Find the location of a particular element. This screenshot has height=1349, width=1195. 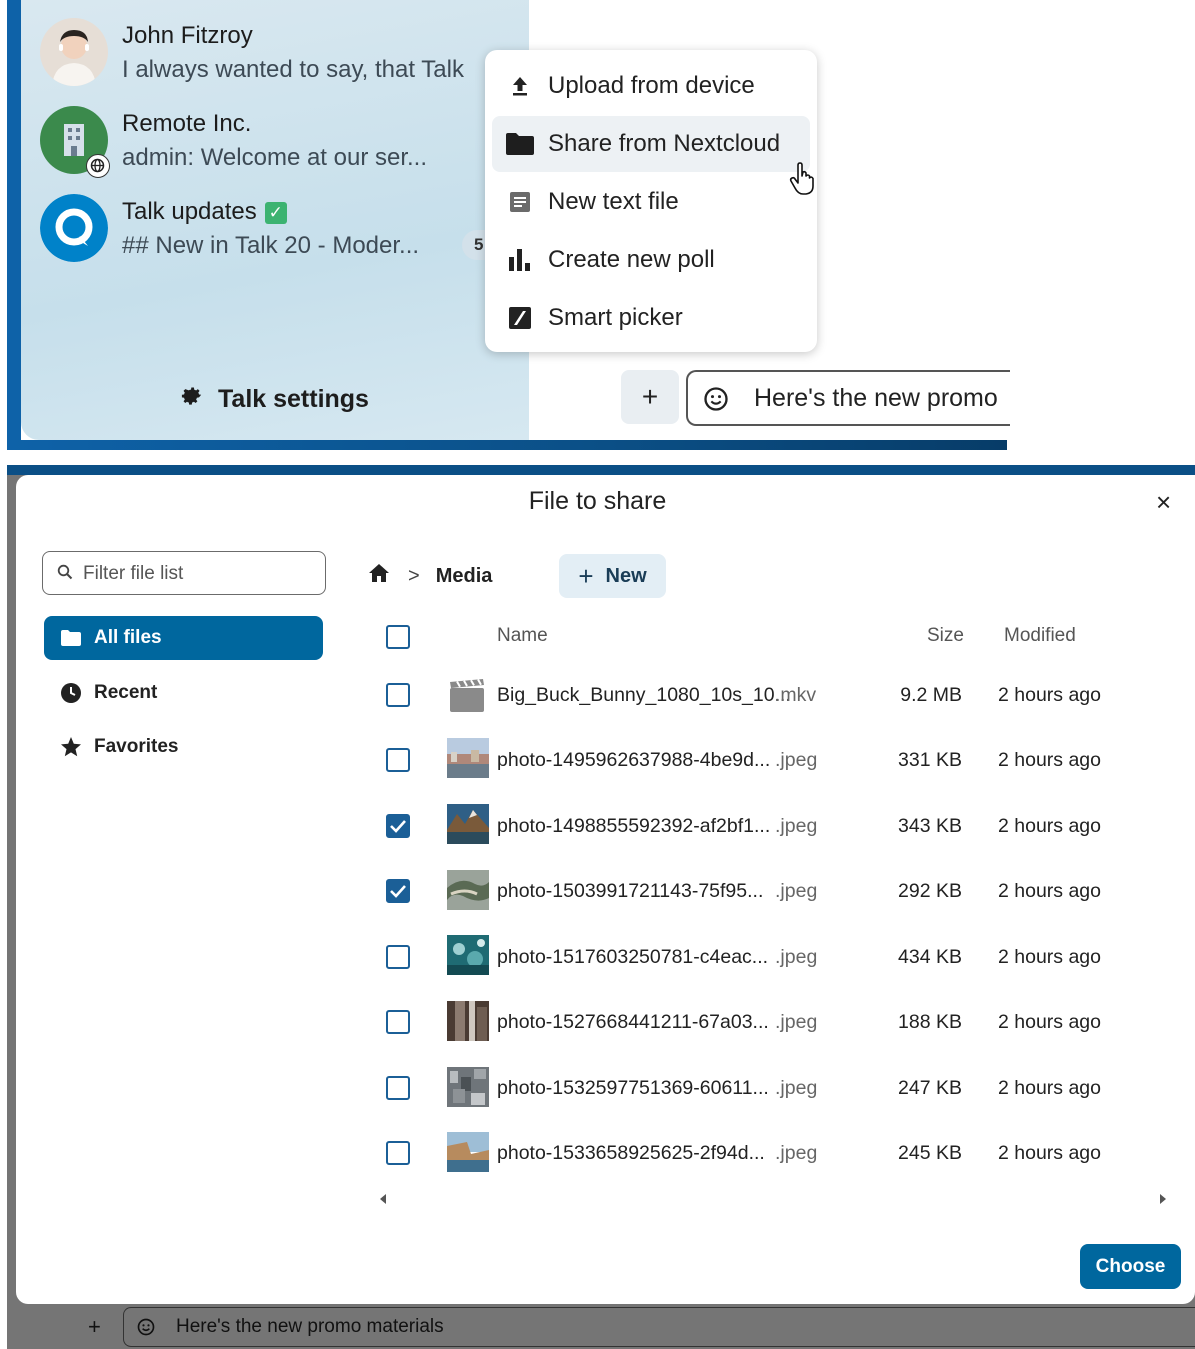

file-size: 247 KB is located at coordinates (930, 1088).